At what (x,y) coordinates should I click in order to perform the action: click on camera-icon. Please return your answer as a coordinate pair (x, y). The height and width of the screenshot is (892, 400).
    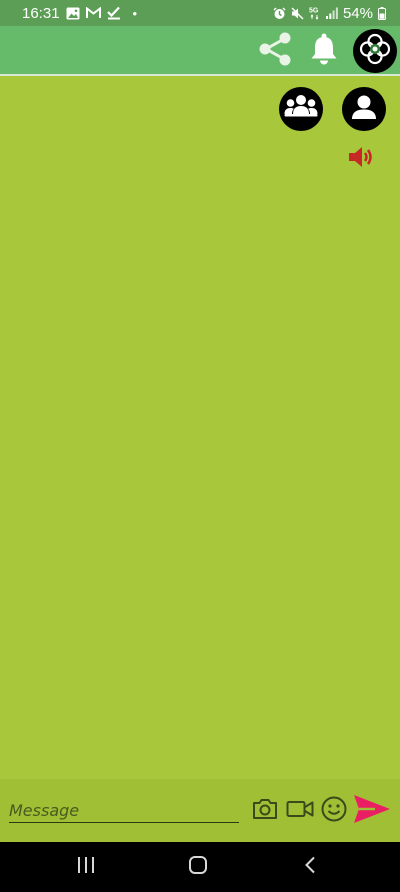
    Looking at the image, I should click on (265, 811).